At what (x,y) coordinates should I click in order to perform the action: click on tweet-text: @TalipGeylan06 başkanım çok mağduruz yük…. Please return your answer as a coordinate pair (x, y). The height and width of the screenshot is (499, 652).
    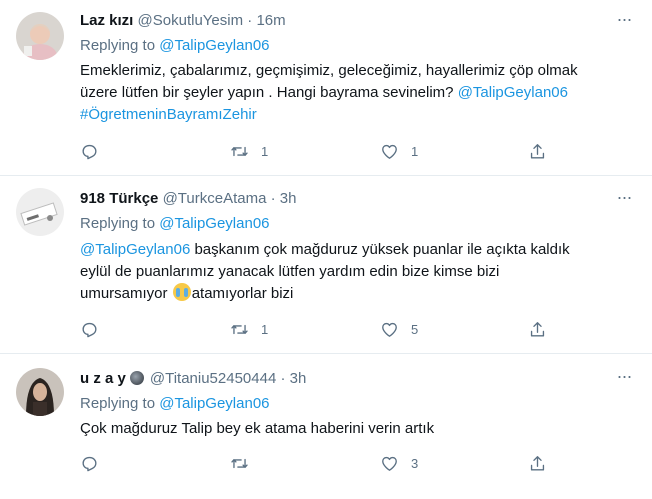
    Looking at the image, I should click on (350, 272).